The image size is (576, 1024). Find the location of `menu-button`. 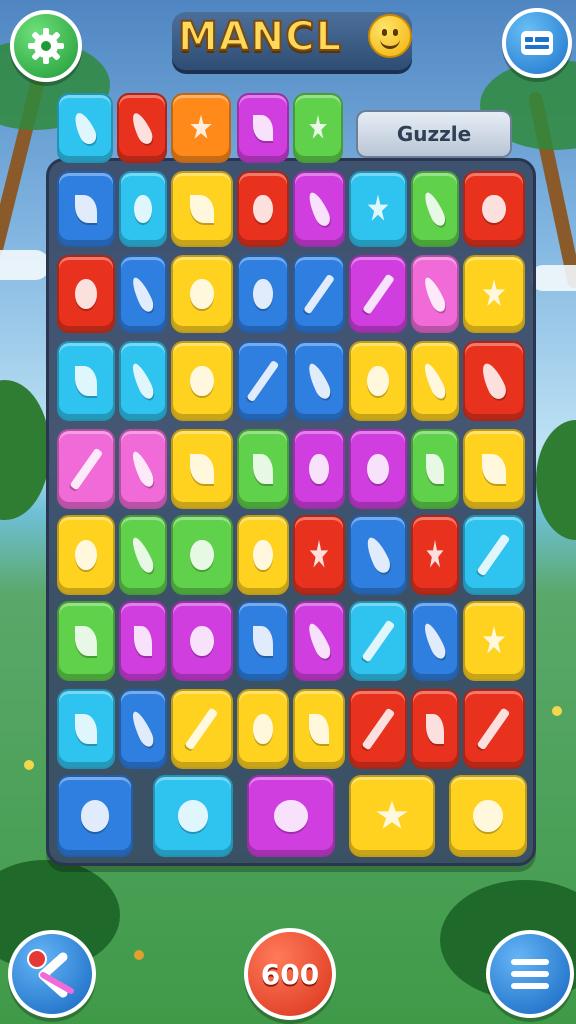

menu-button is located at coordinates (530, 974).